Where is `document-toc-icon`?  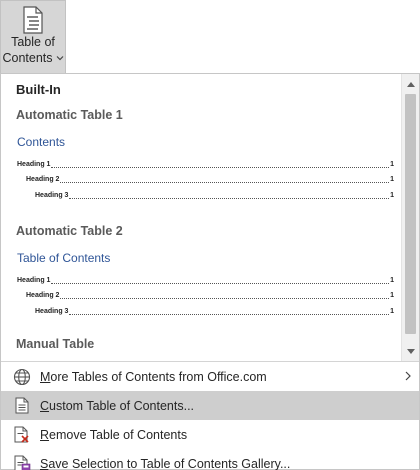 document-toc-icon is located at coordinates (33, 20).